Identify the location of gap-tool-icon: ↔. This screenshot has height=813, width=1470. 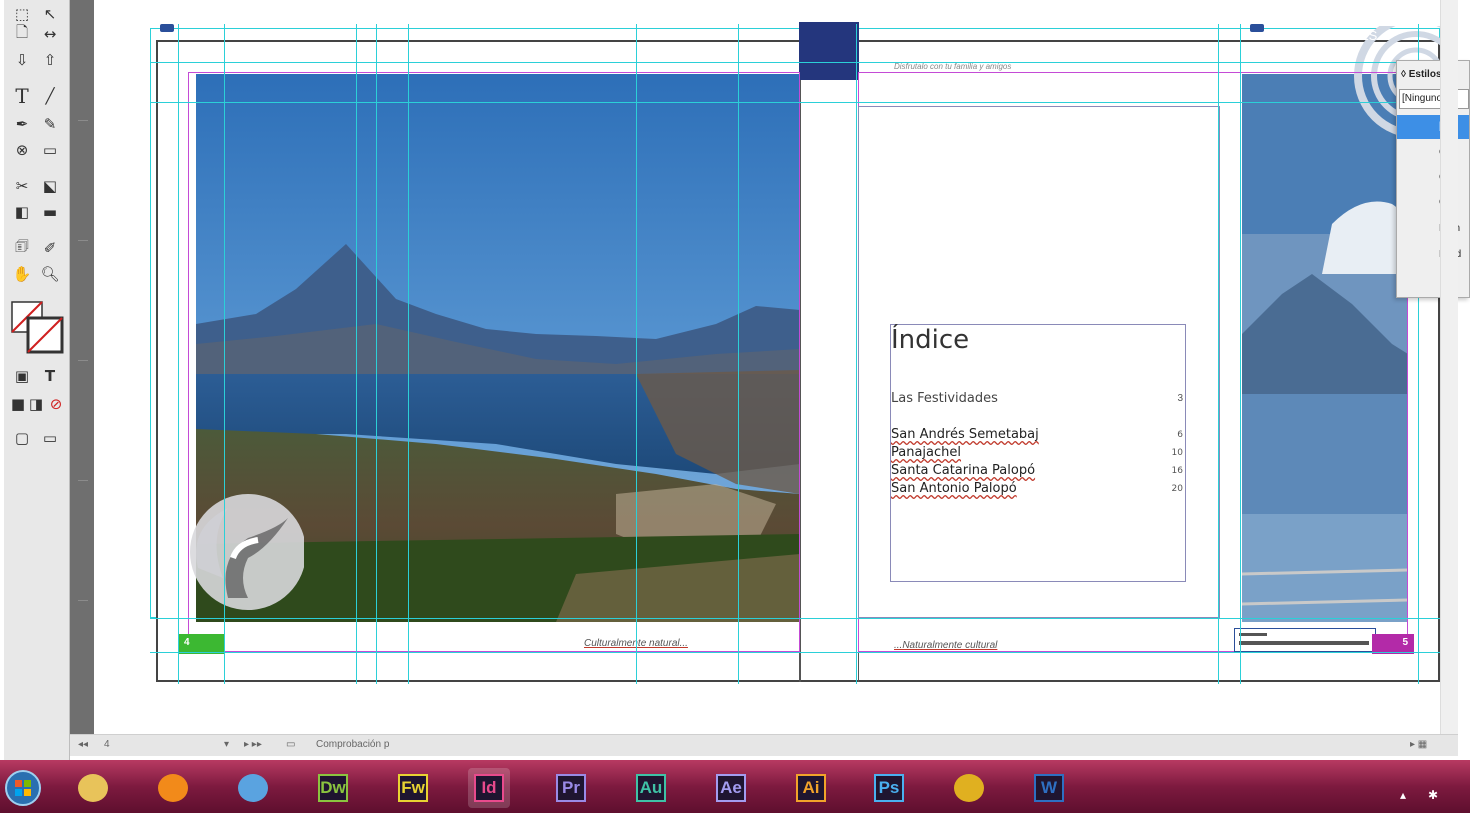
(50, 34).